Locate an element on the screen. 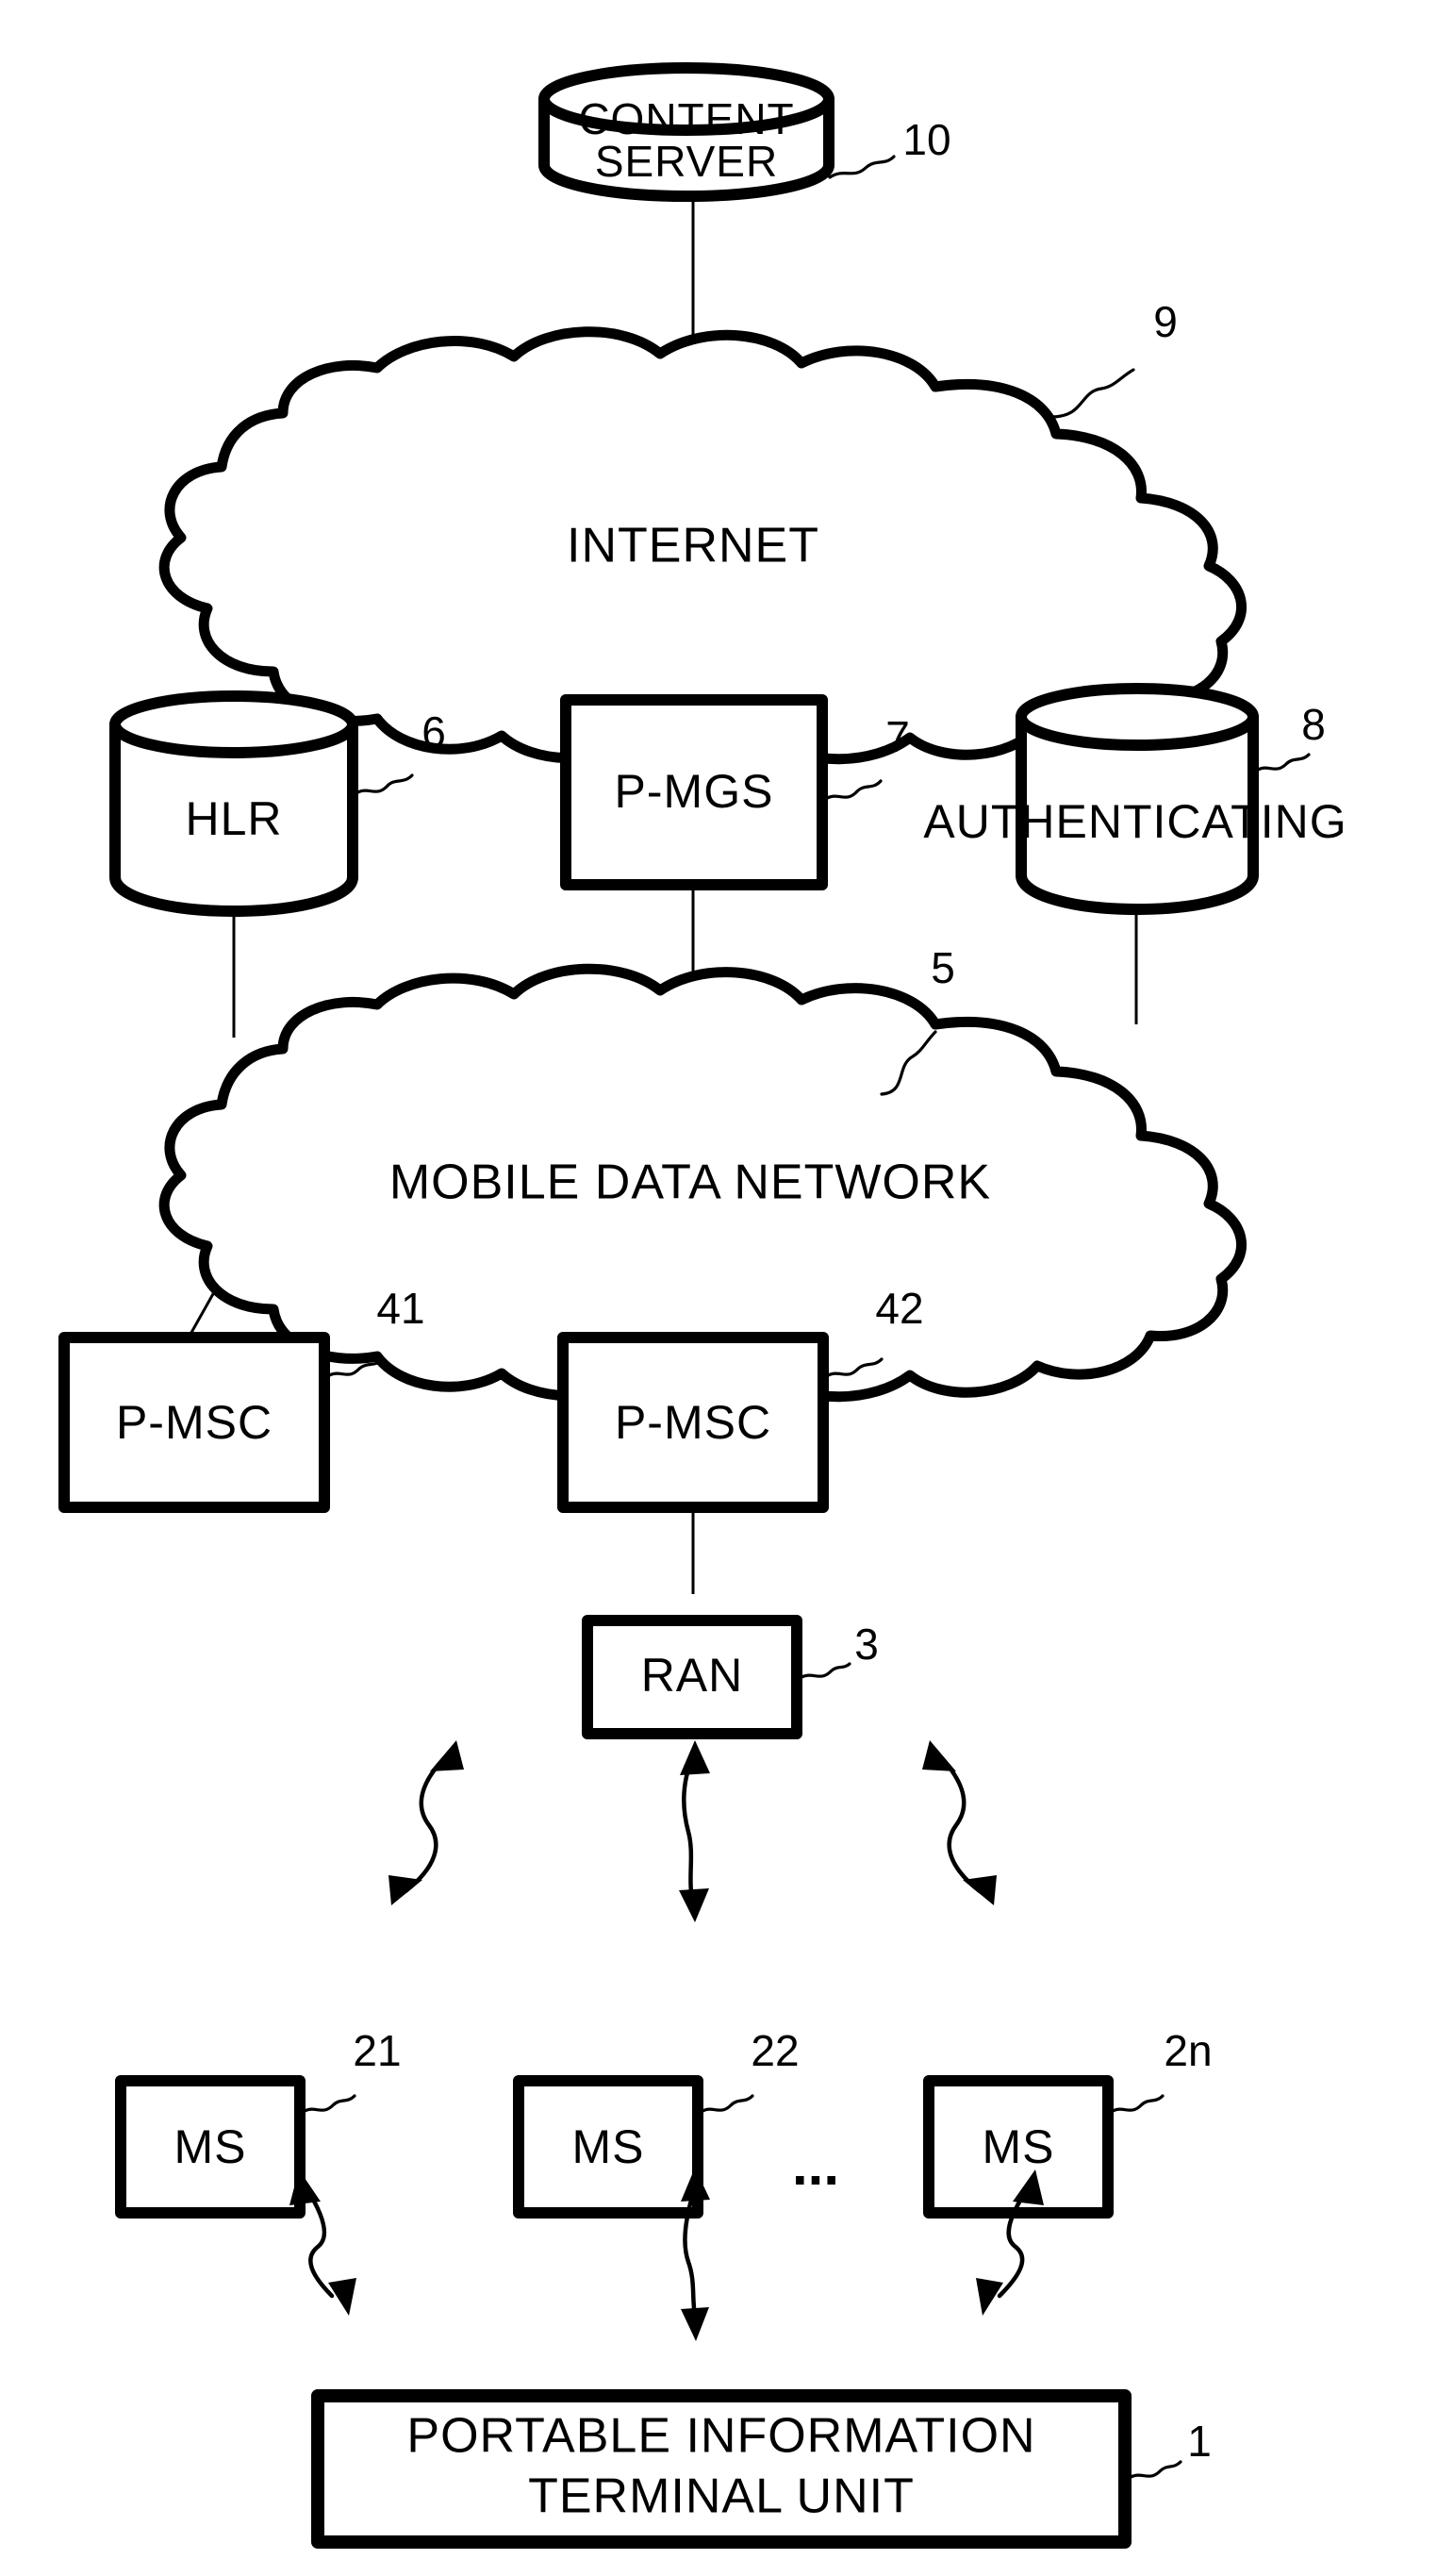 This screenshot has width=1454, height=2576. ms-1-ref-leader is located at coordinates (328, 2104).